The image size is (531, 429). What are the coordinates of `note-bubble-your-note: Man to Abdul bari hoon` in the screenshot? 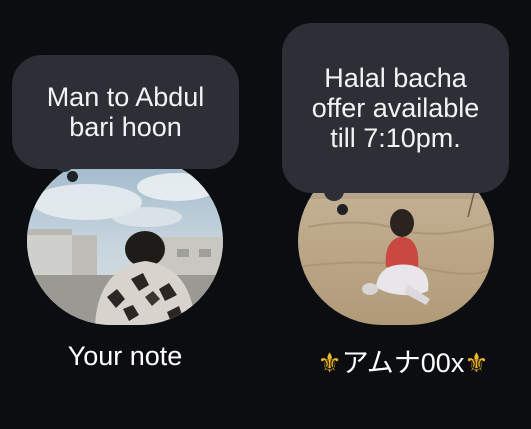 It's located at (125, 112).